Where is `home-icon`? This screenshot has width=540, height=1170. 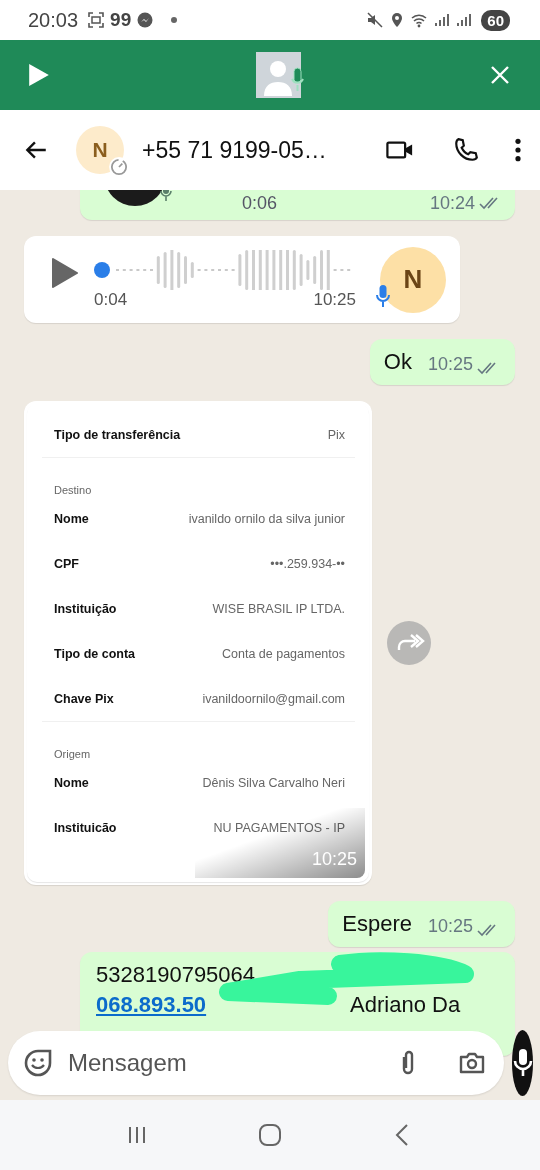
home-icon is located at coordinates (270, 1135).